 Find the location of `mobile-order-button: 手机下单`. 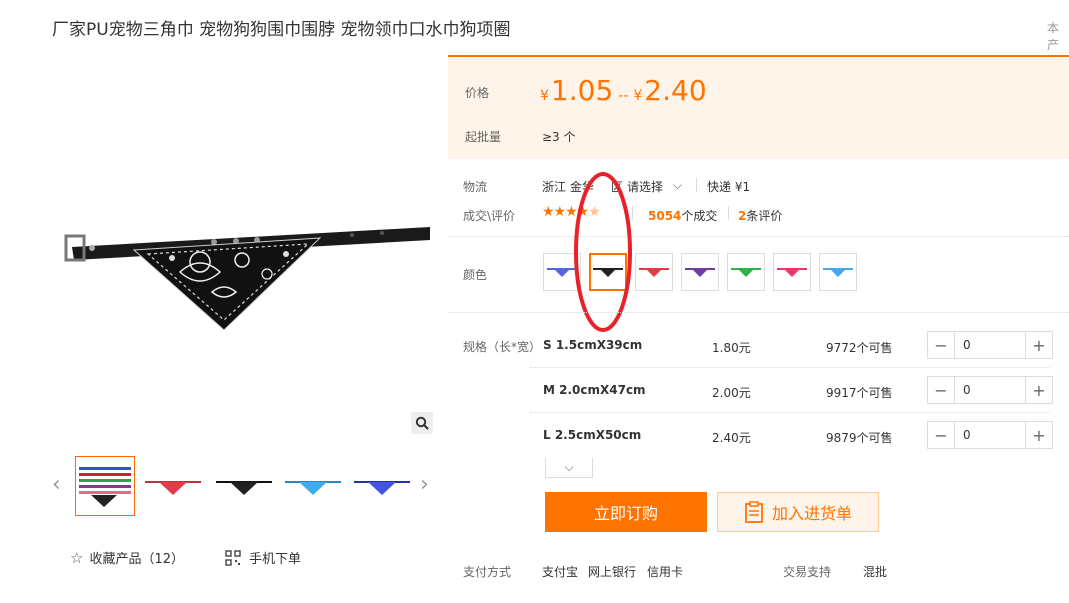

mobile-order-button: 手机下单 is located at coordinates (263, 557).